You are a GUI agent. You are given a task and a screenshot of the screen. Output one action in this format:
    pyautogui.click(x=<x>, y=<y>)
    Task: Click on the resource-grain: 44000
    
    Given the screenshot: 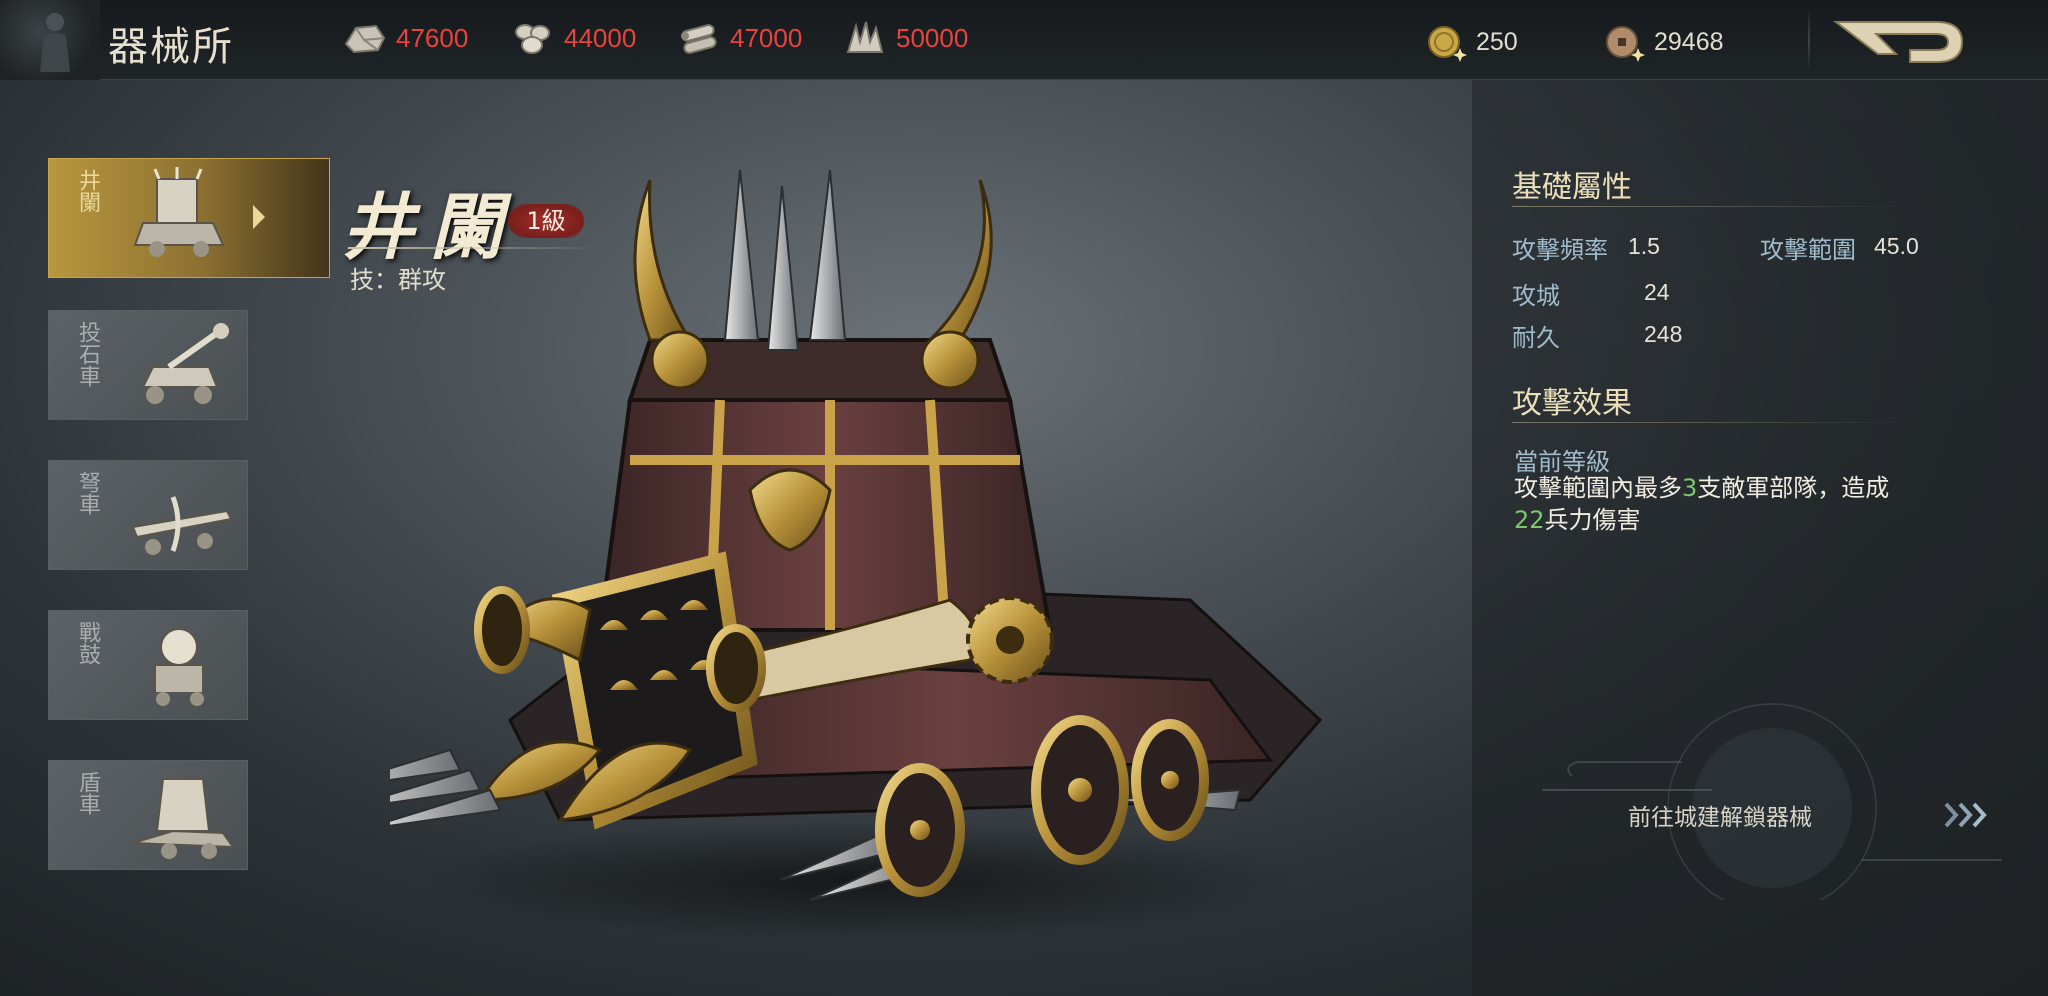 What is the action you would take?
    pyautogui.click(x=573, y=38)
    